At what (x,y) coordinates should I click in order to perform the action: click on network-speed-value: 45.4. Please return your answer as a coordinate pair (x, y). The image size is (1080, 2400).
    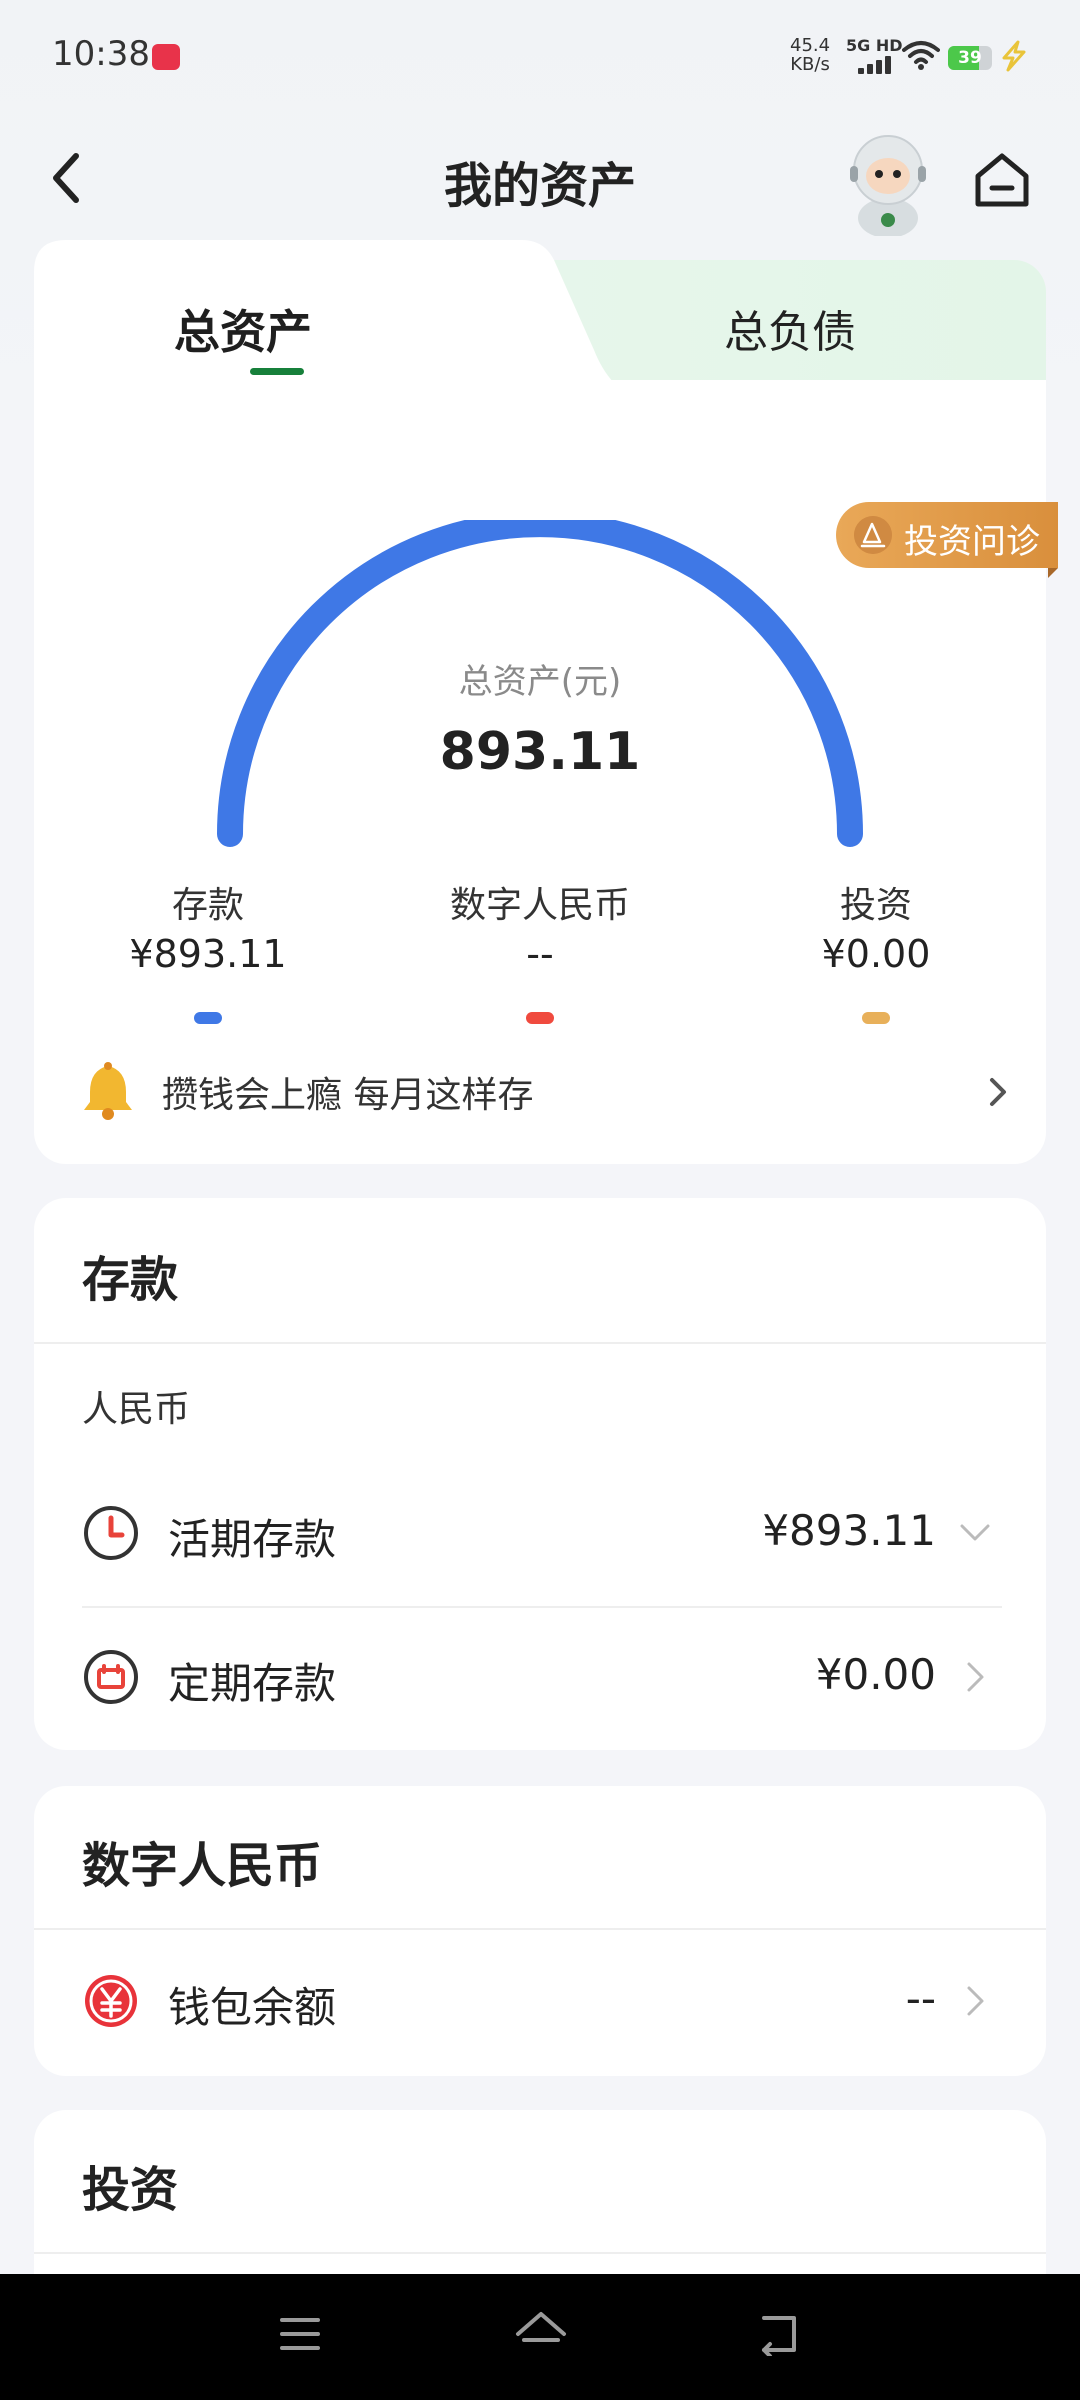
    Looking at the image, I should click on (810, 45).